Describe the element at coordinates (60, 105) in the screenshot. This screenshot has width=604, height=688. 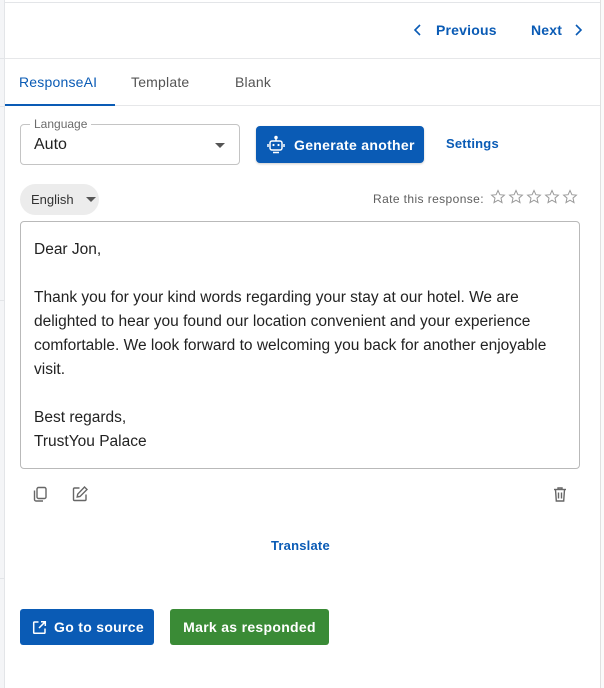
I see `active-tab-indicator` at that location.